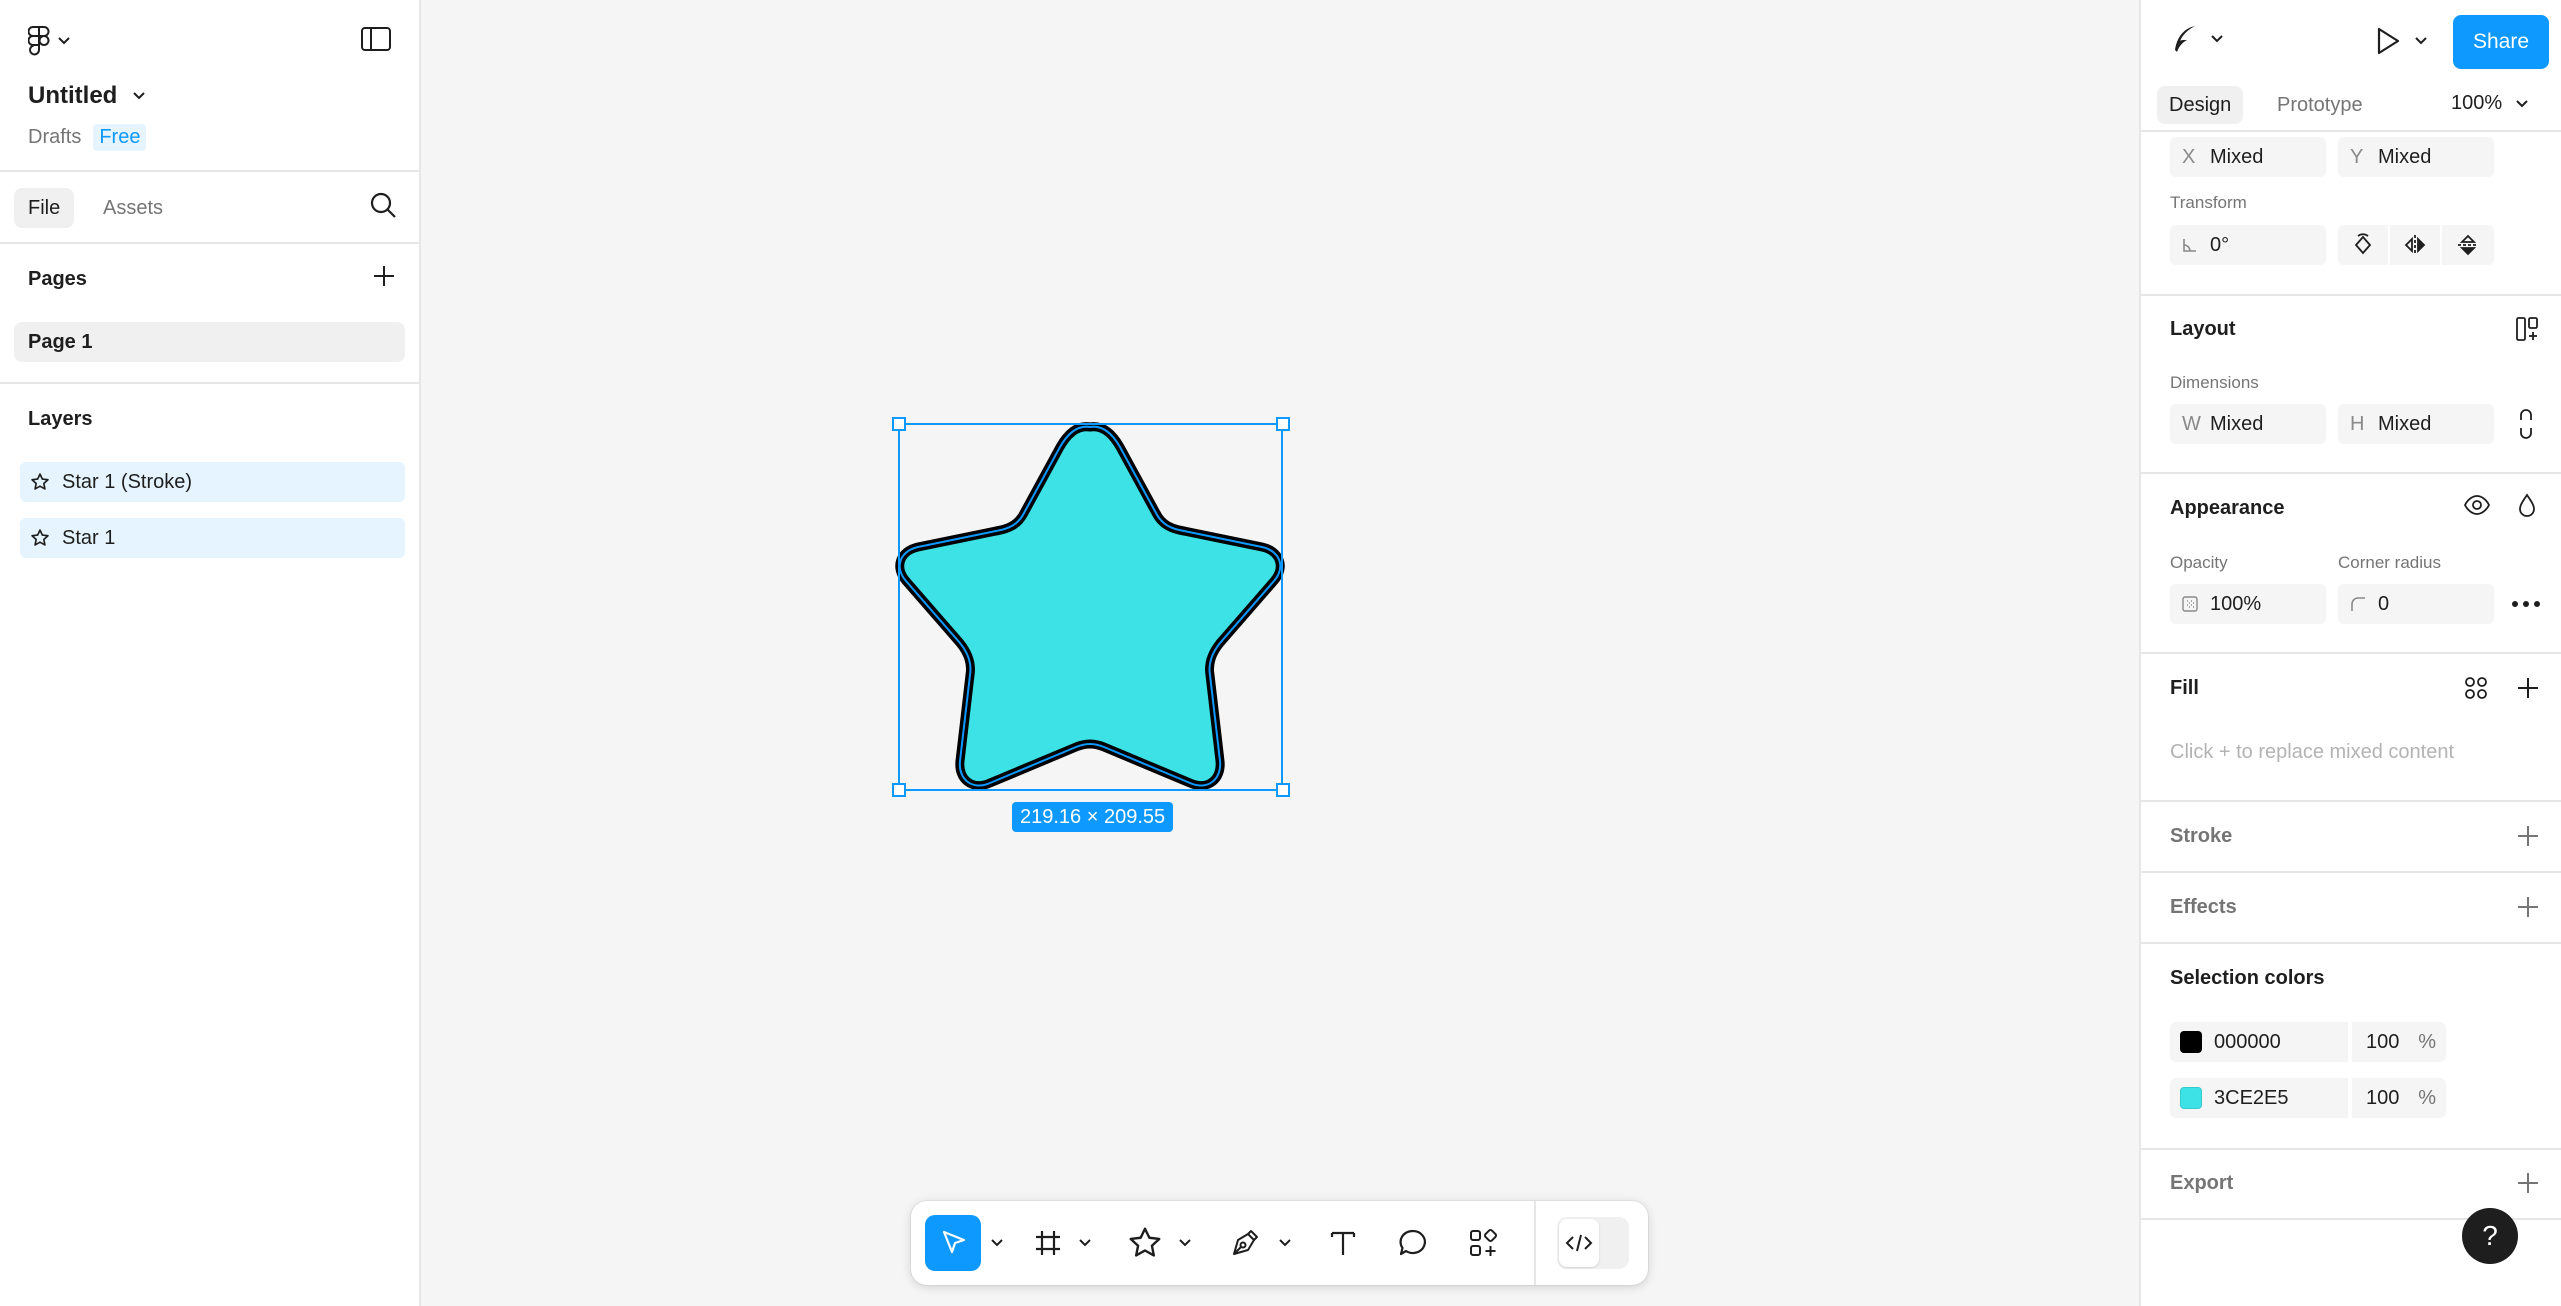 This screenshot has height=1306, width=2561. Describe the element at coordinates (212, 538) in the screenshot. I see `layer-row: Star 1` at that location.